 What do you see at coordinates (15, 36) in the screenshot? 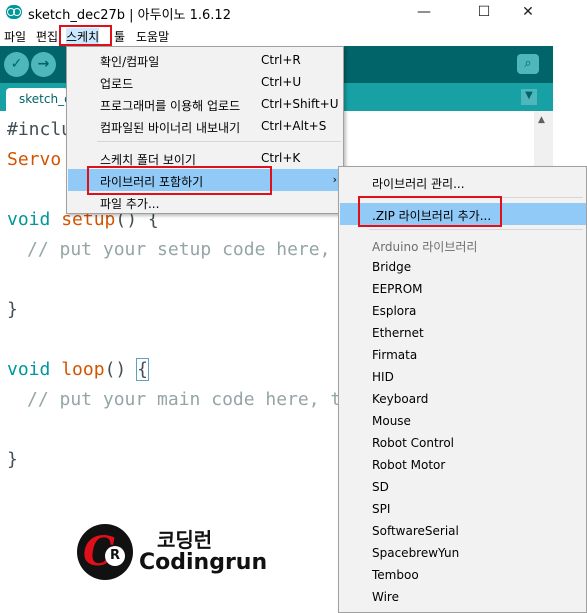
I see `menu-file: 파일` at bounding box center [15, 36].